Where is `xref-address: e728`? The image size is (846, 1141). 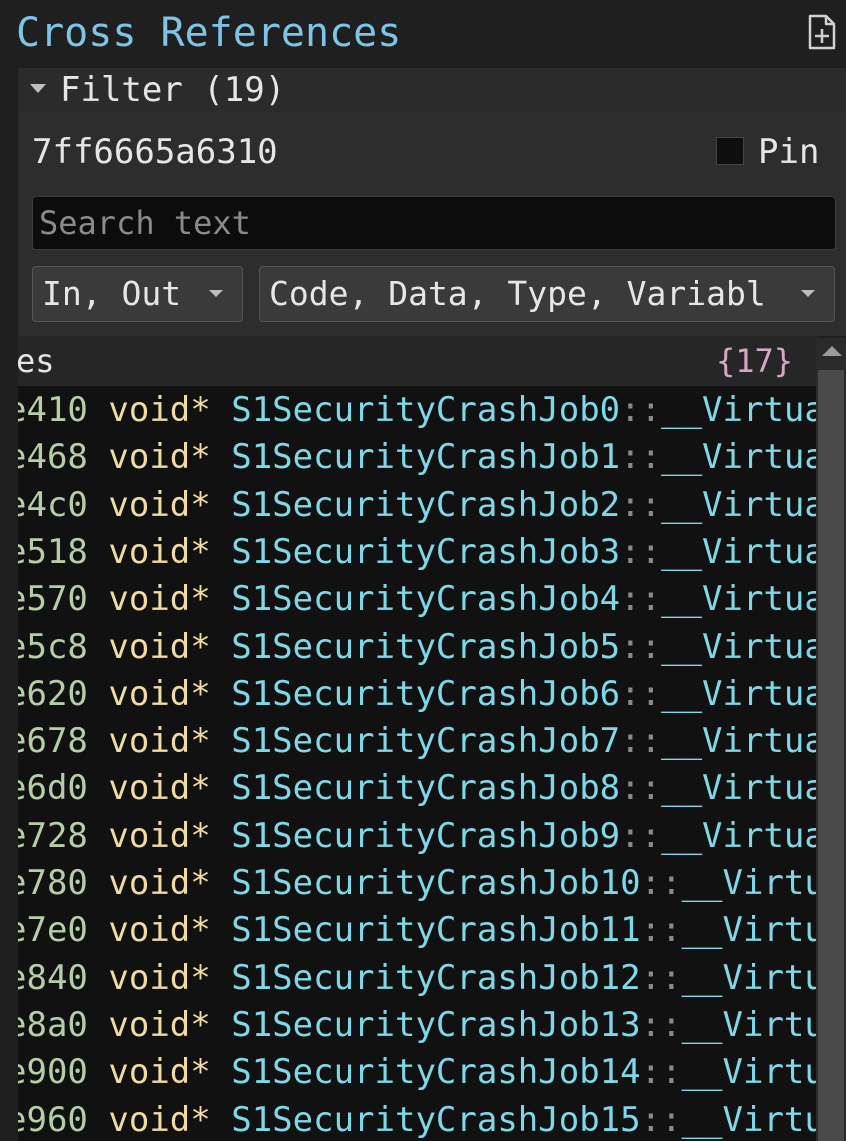 xref-address: e728 is located at coordinates (53, 835).